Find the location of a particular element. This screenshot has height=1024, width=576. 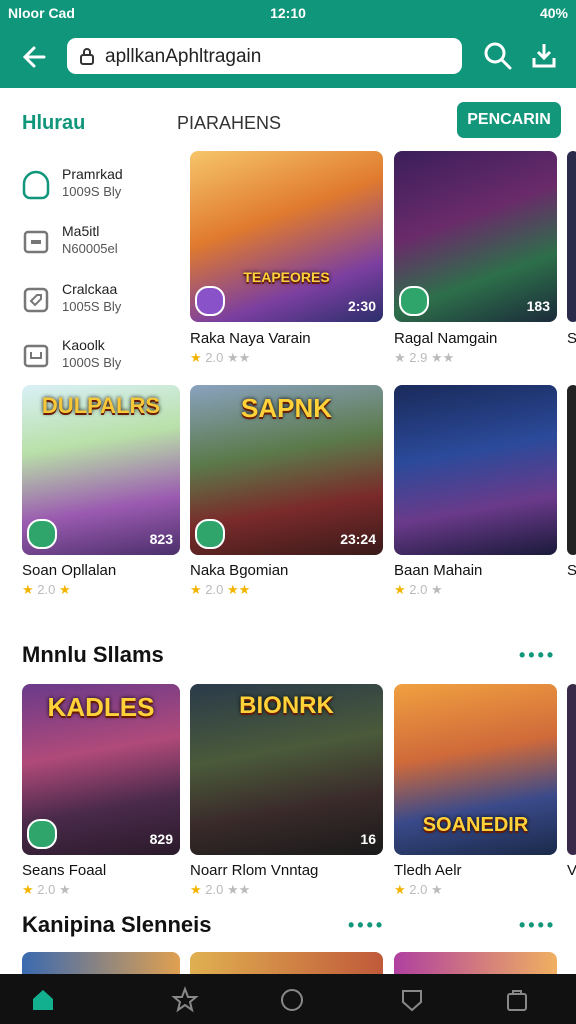

tab-active: Hlurau is located at coordinates (53, 123).